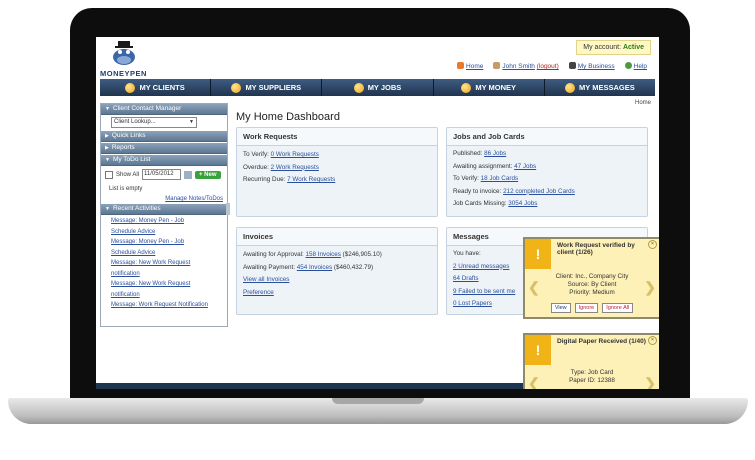  Describe the element at coordinates (547, 137) in the screenshot. I see `panel-title: Jobs and Job Cards` at that location.